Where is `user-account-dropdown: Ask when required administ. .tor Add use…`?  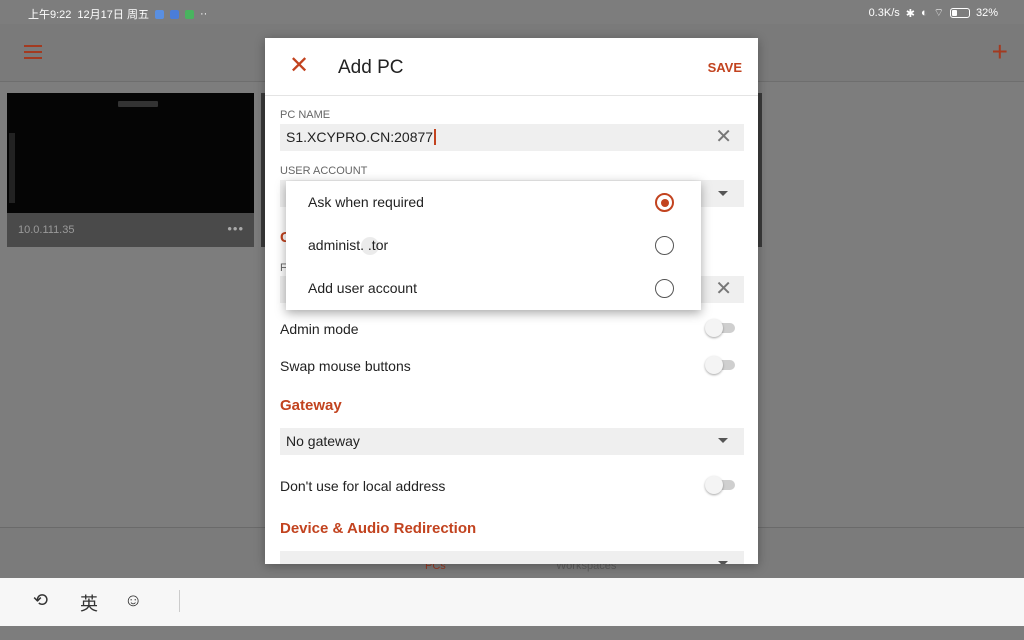 user-account-dropdown: Ask when required administ. .tor Add use… is located at coordinates (493, 245).